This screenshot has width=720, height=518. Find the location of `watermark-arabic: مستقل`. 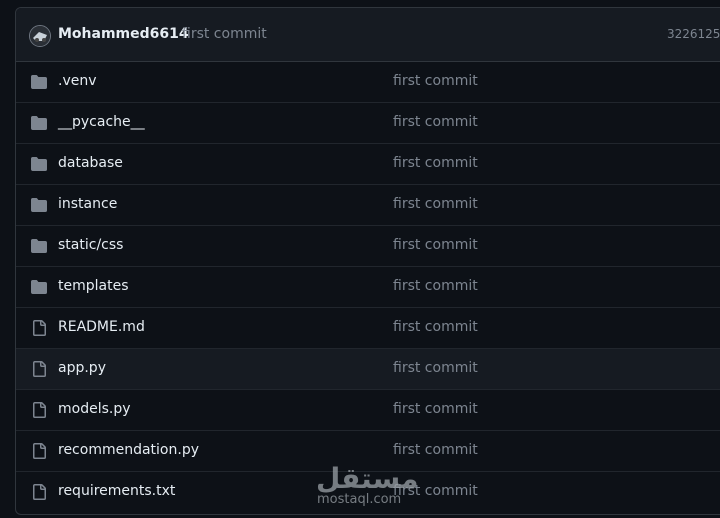

watermark-arabic: مستقل is located at coordinates (367, 478).